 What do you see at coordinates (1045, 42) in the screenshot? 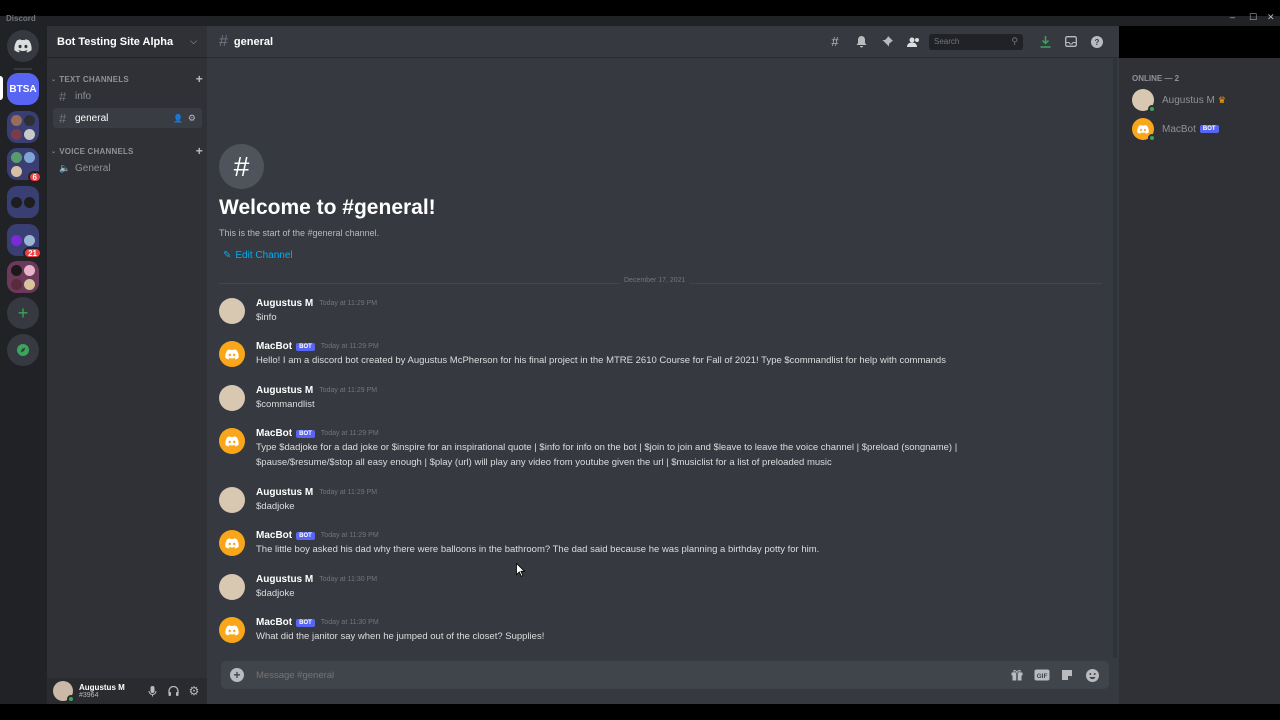
I see `download-icon` at bounding box center [1045, 42].